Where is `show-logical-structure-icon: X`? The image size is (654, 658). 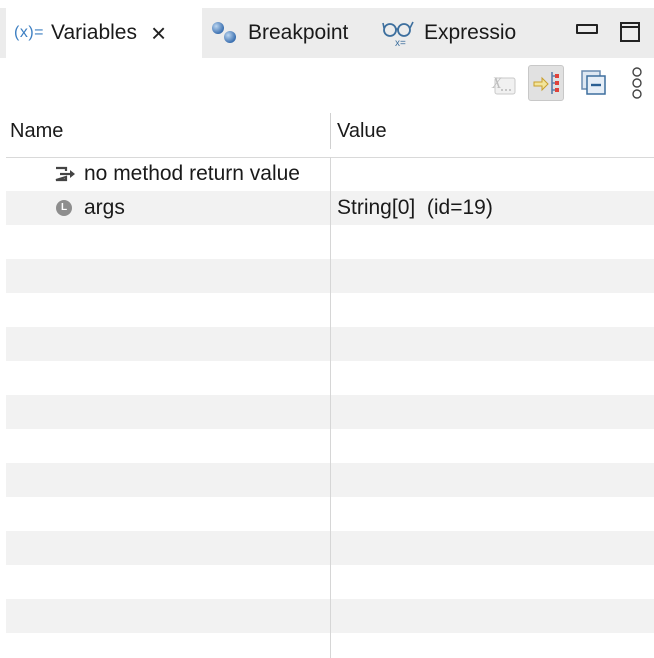
show-logical-structure-icon: X is located at coordinates (504, 83).